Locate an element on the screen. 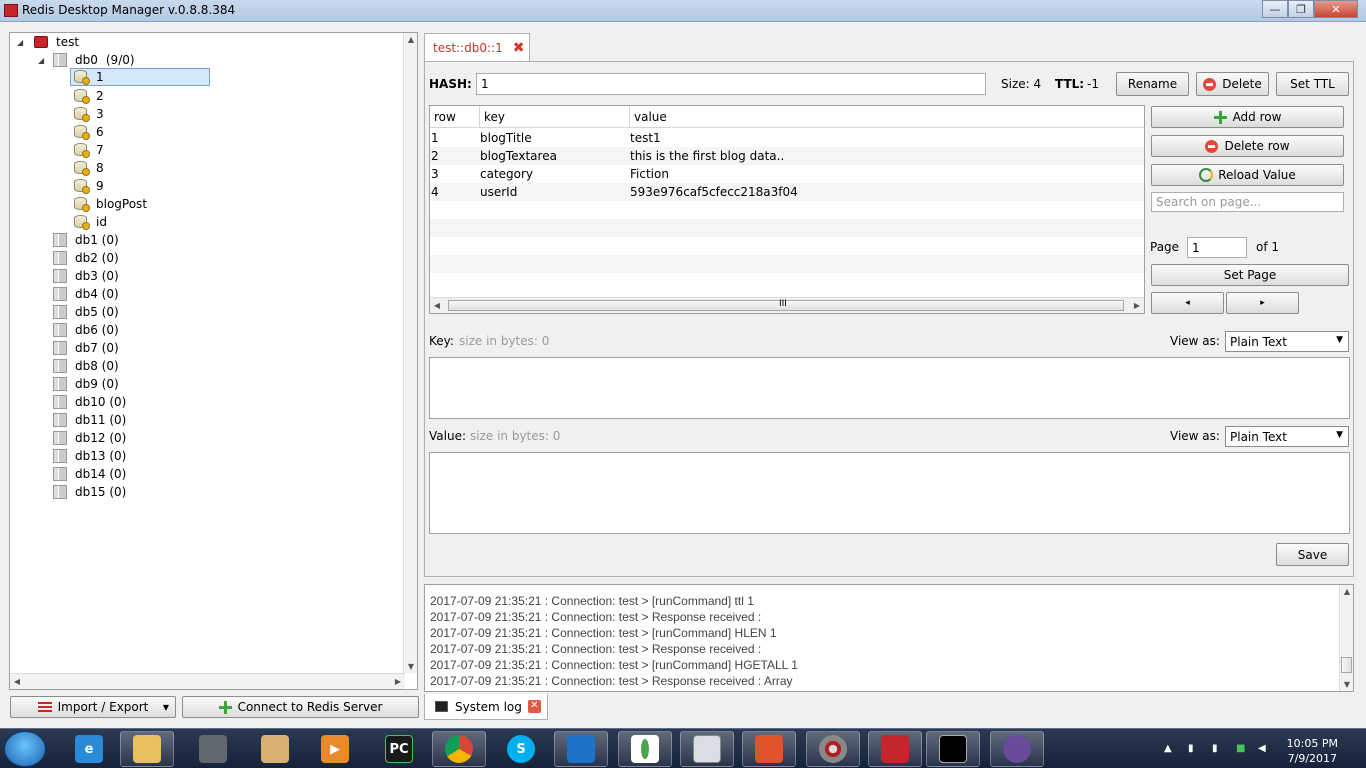  prev-page-button: ◂ is located at coordinates (1187, 303).